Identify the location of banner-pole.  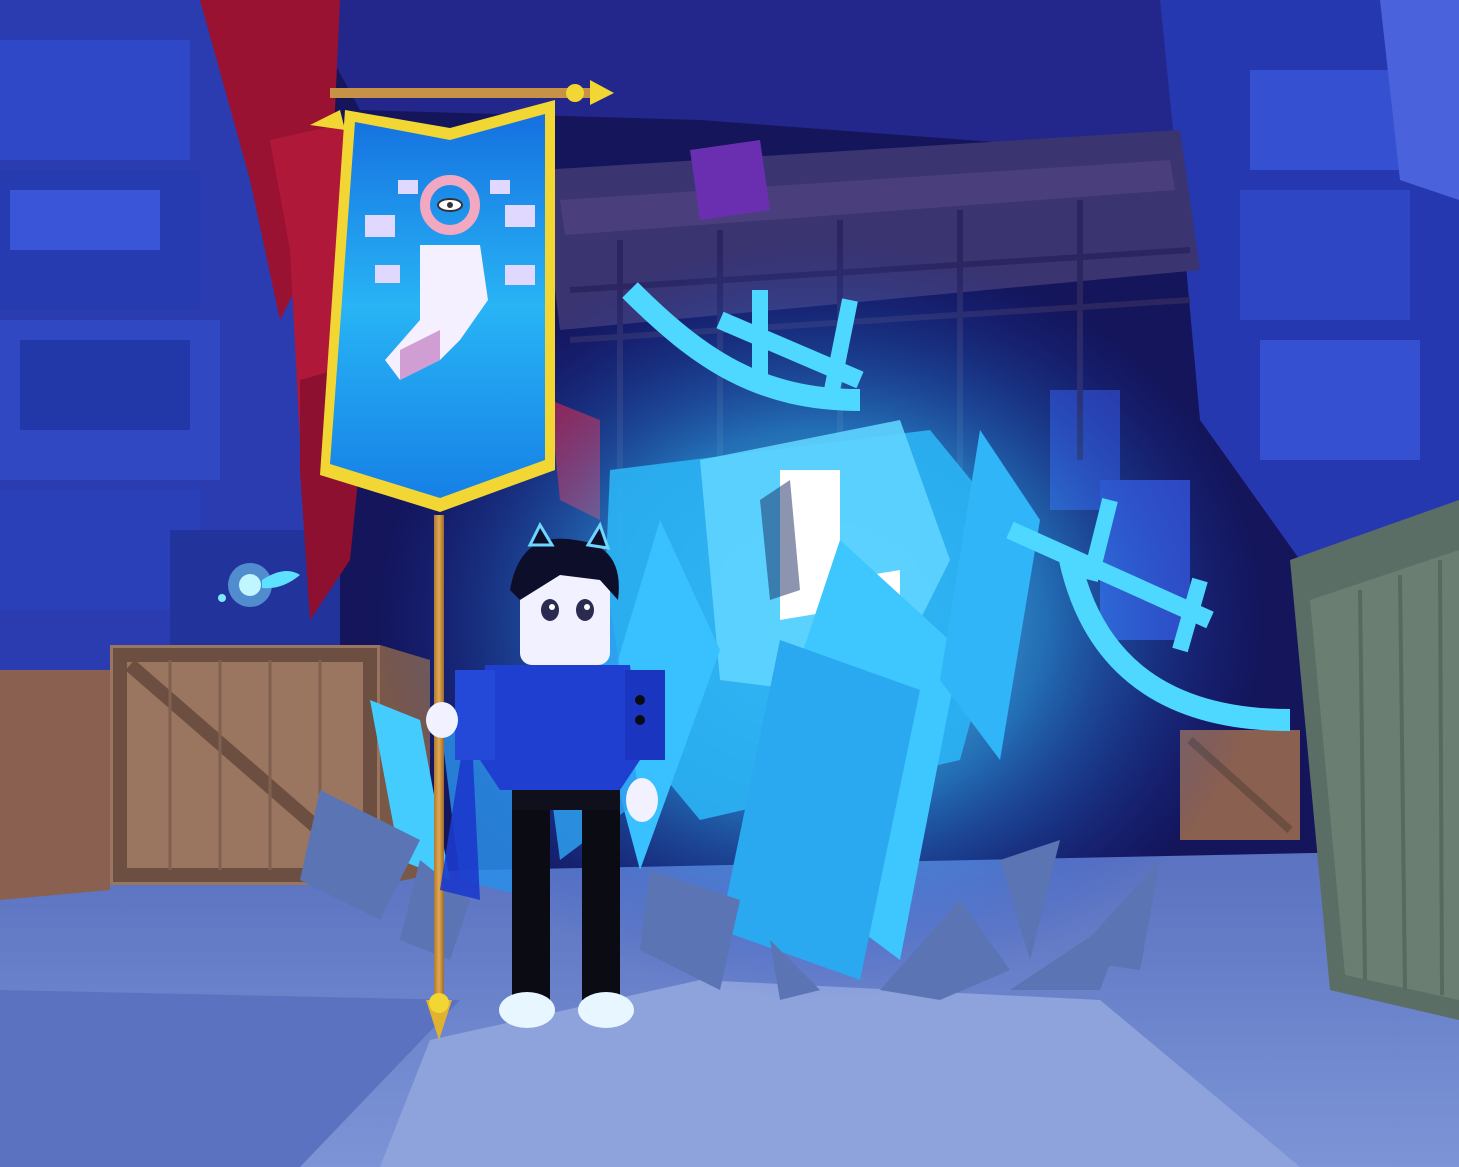
(439, 757).